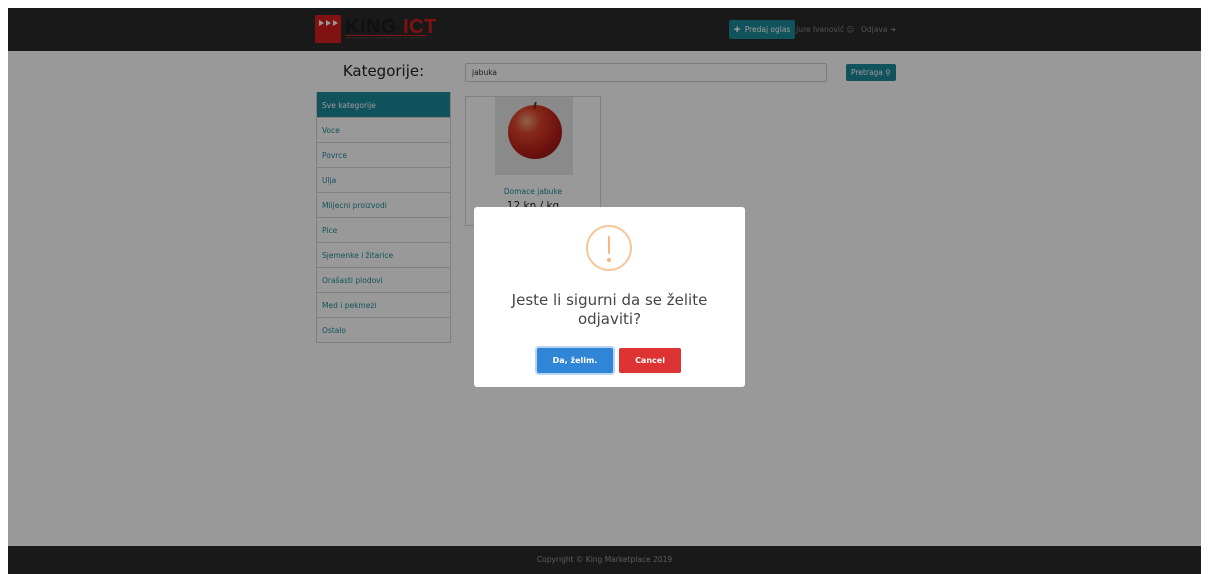 The image size is (1209, 574). I want to click on warning-icon-bar, so click(609, 245).